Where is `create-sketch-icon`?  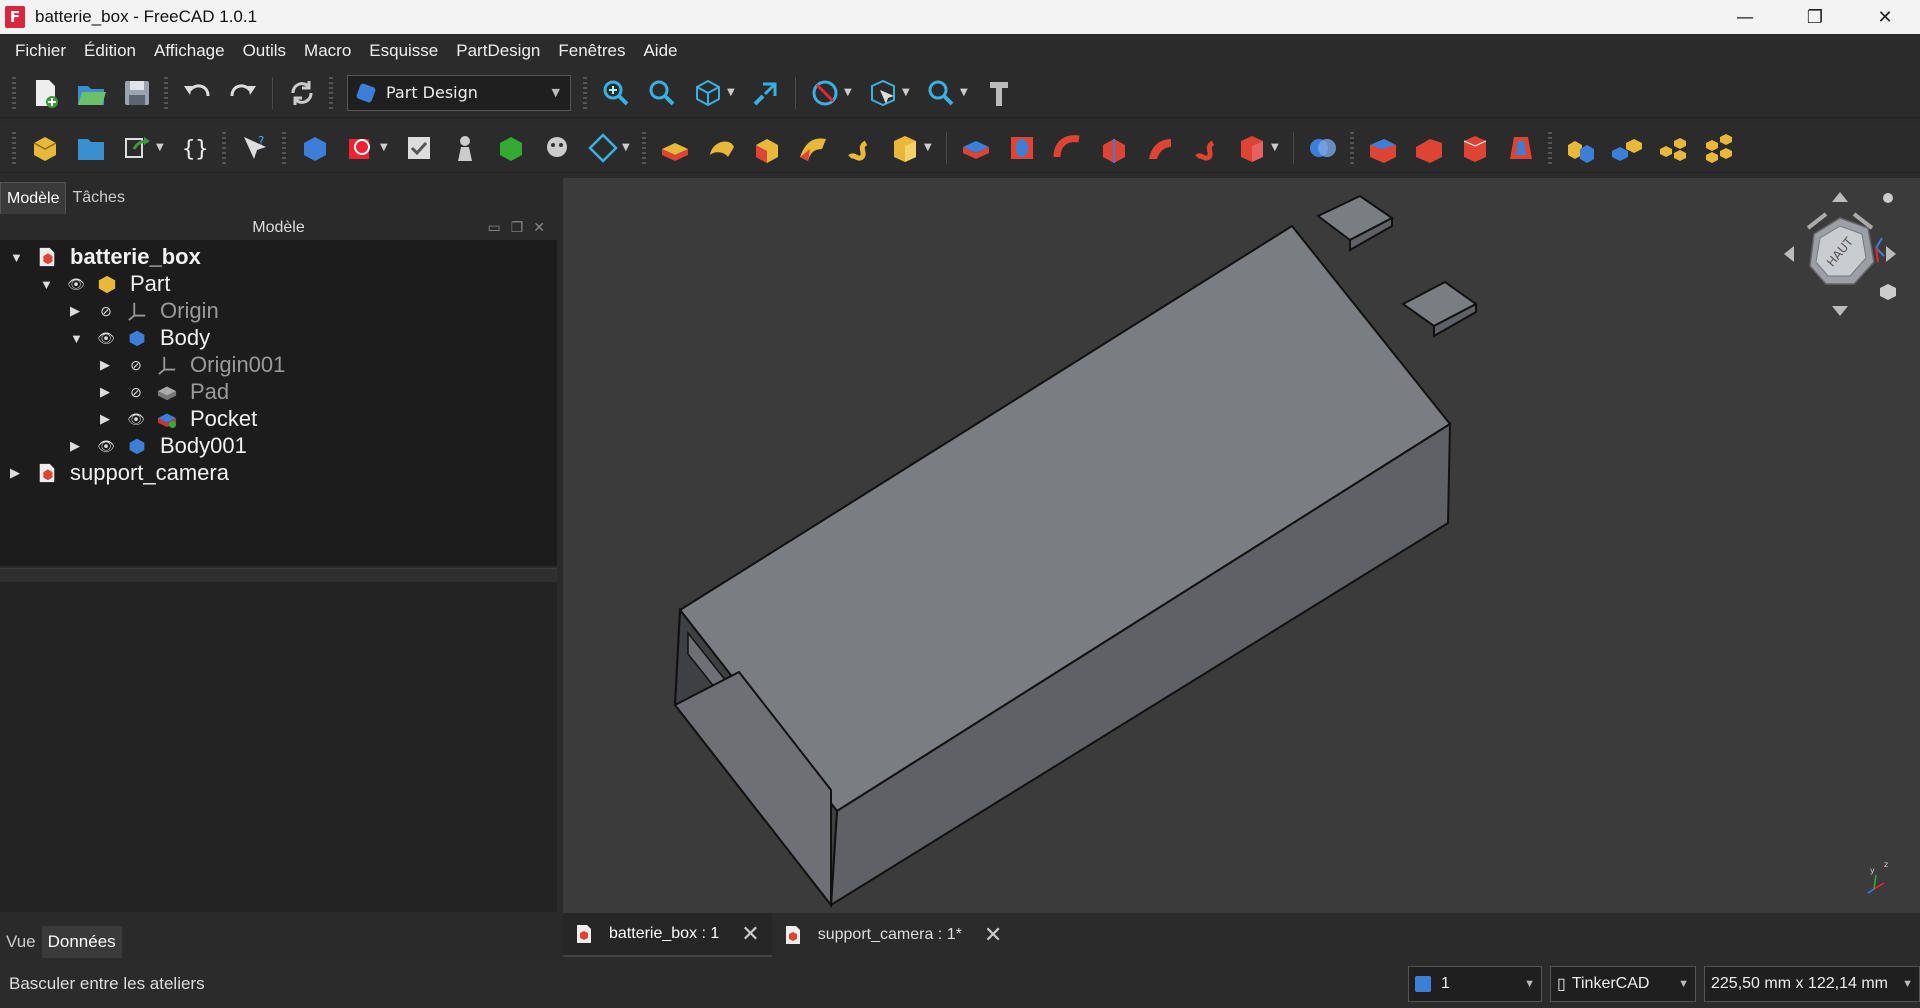
create-sketch-icon is located at coordinates (361, 148).